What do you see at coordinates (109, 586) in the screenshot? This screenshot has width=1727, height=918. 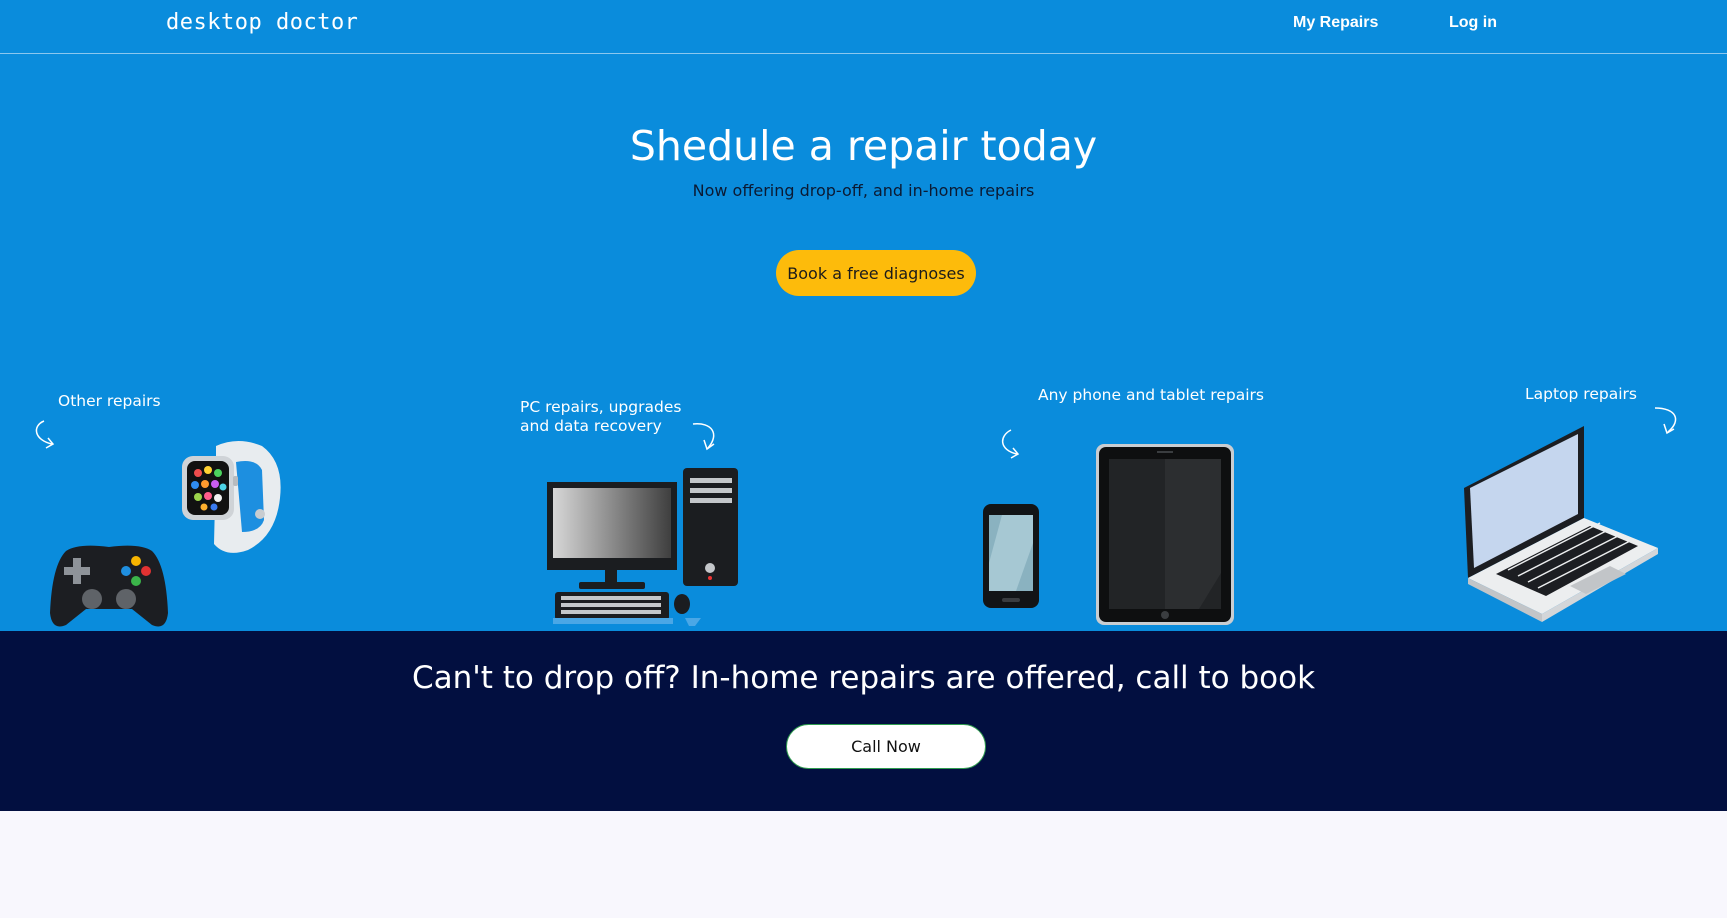 I see `game-controller-icon` at bounding box center [109, 586].